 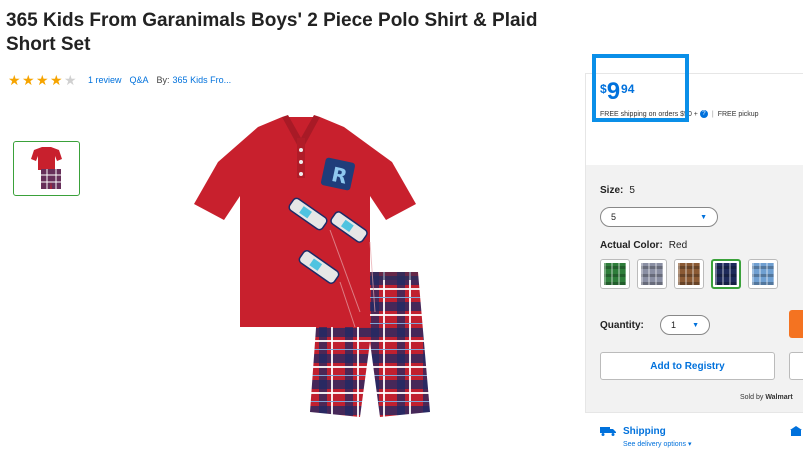 I want to click on add-to-registry-button: Add to Registry, so click(x=687, y=366).